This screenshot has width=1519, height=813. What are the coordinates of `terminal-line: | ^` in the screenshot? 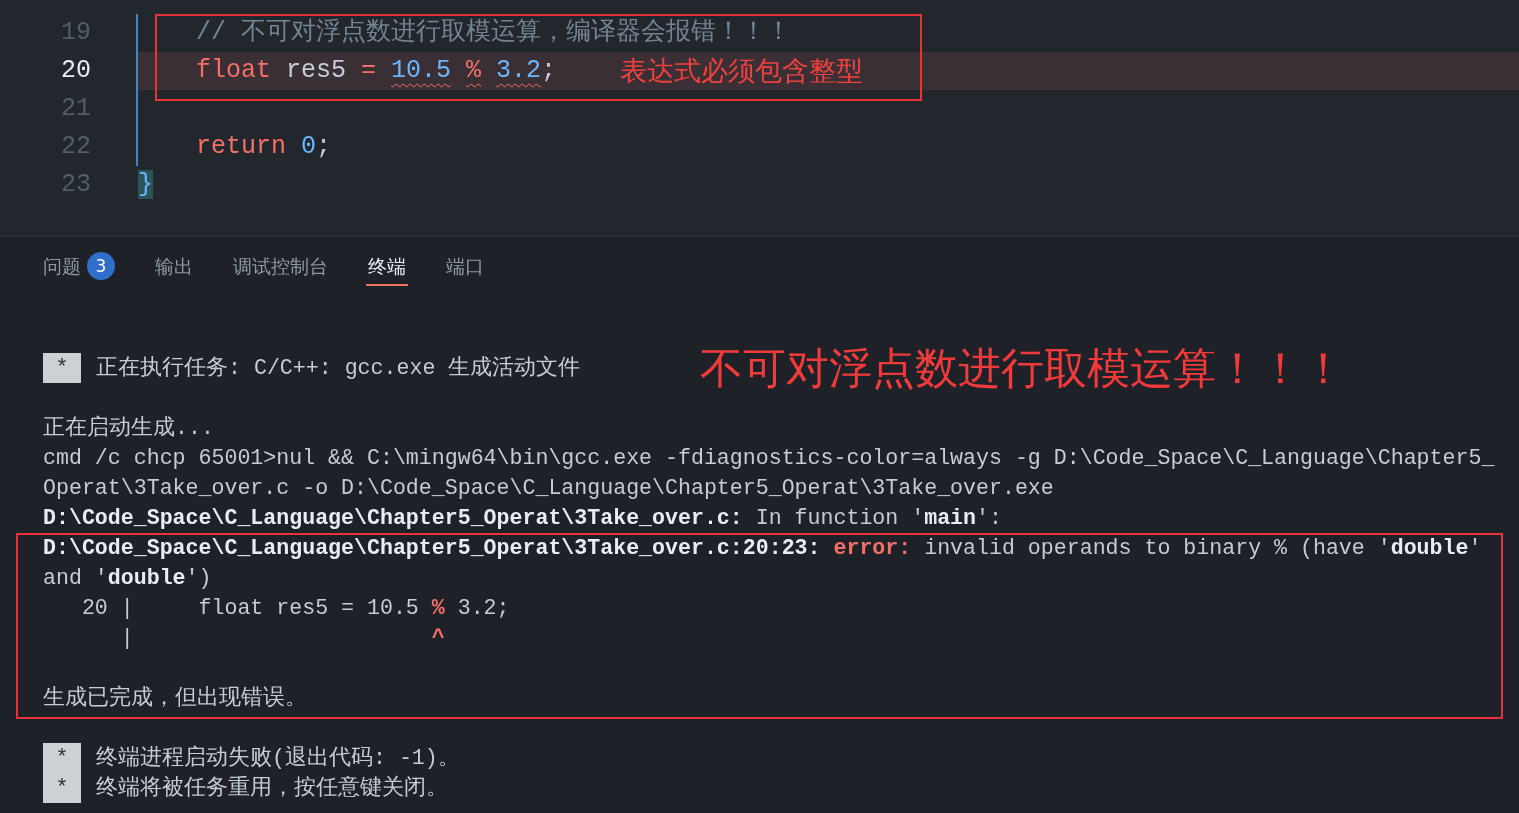 It's located at (282, 638).